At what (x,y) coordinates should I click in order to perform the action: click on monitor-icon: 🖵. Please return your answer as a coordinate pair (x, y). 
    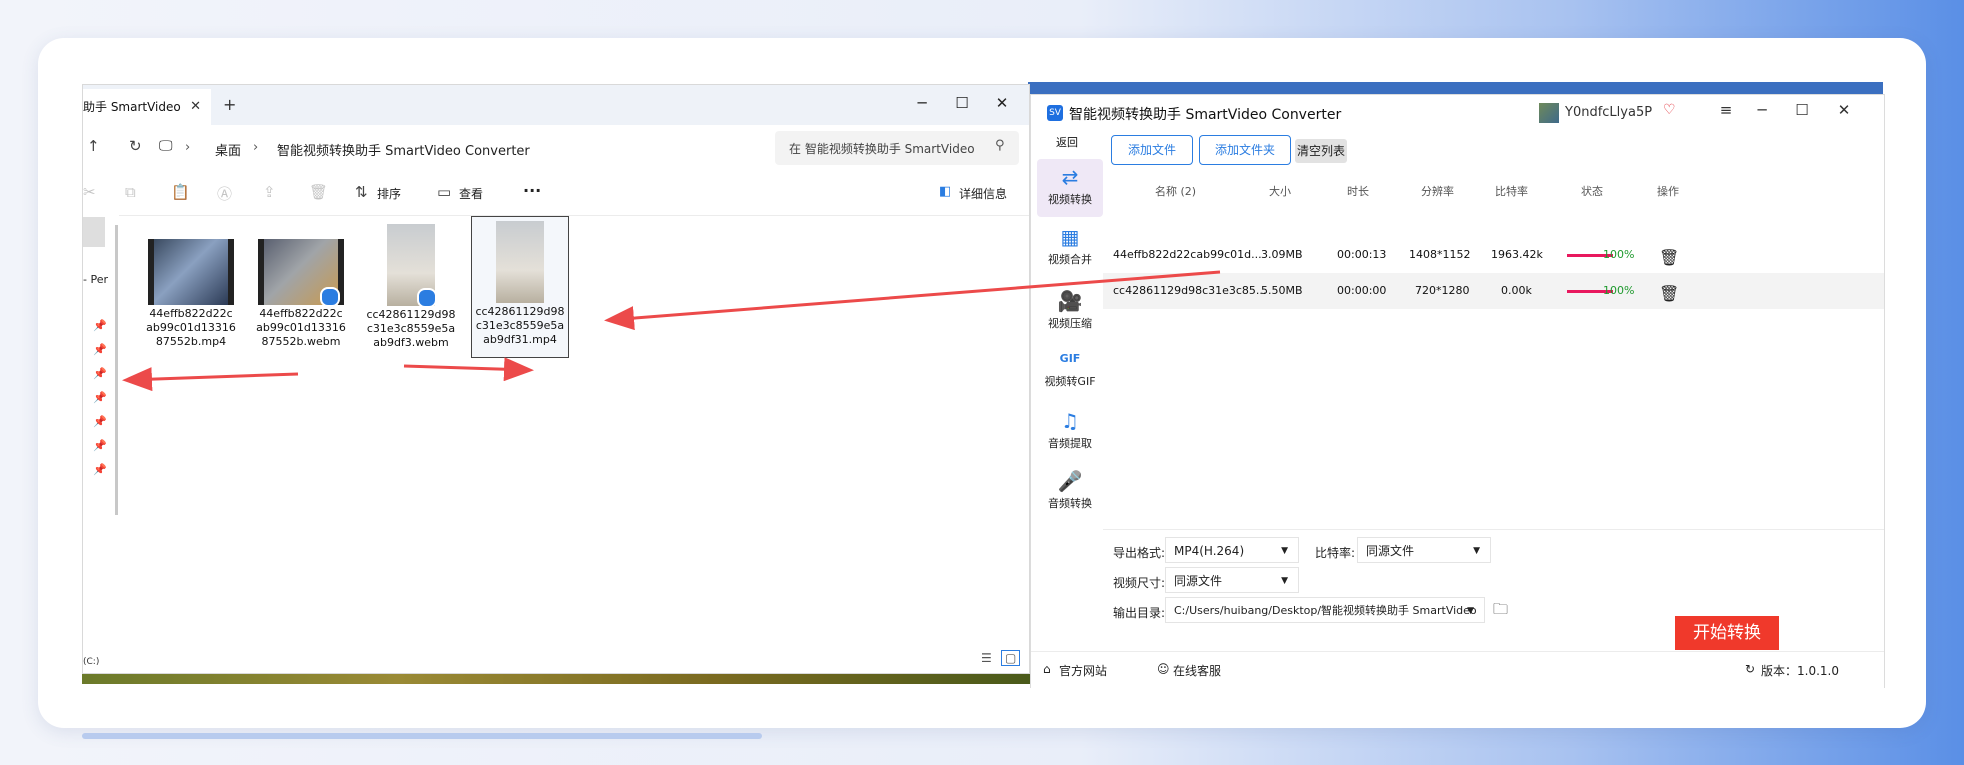
    Looking at the image, I should click on (166, 146).